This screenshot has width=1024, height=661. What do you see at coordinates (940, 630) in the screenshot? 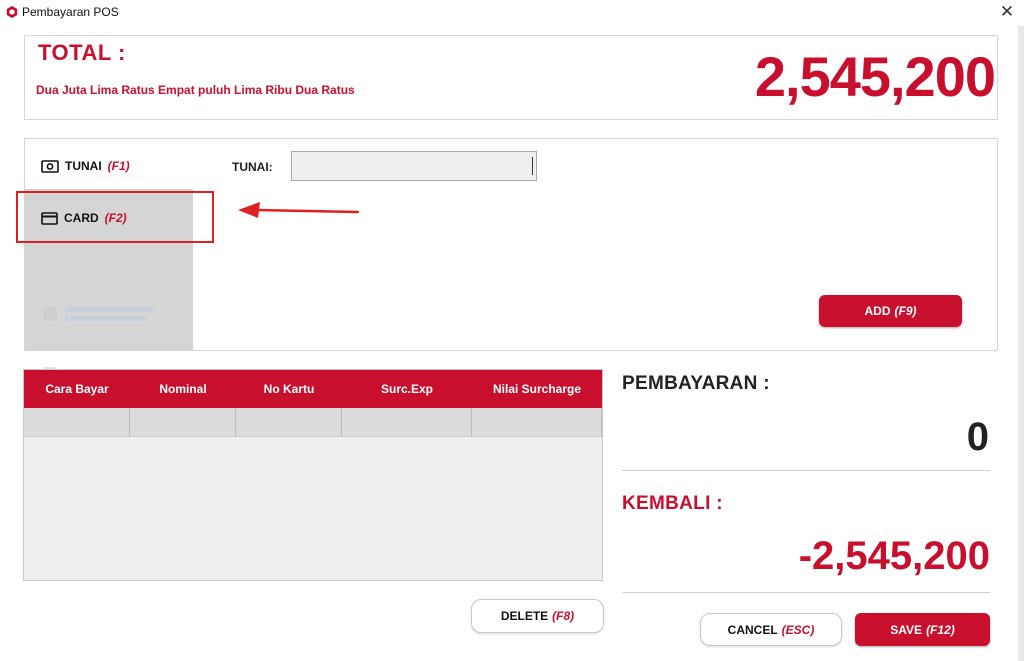
I see `save-button-shortcut: (F12)` at bounding box center [940, 630].